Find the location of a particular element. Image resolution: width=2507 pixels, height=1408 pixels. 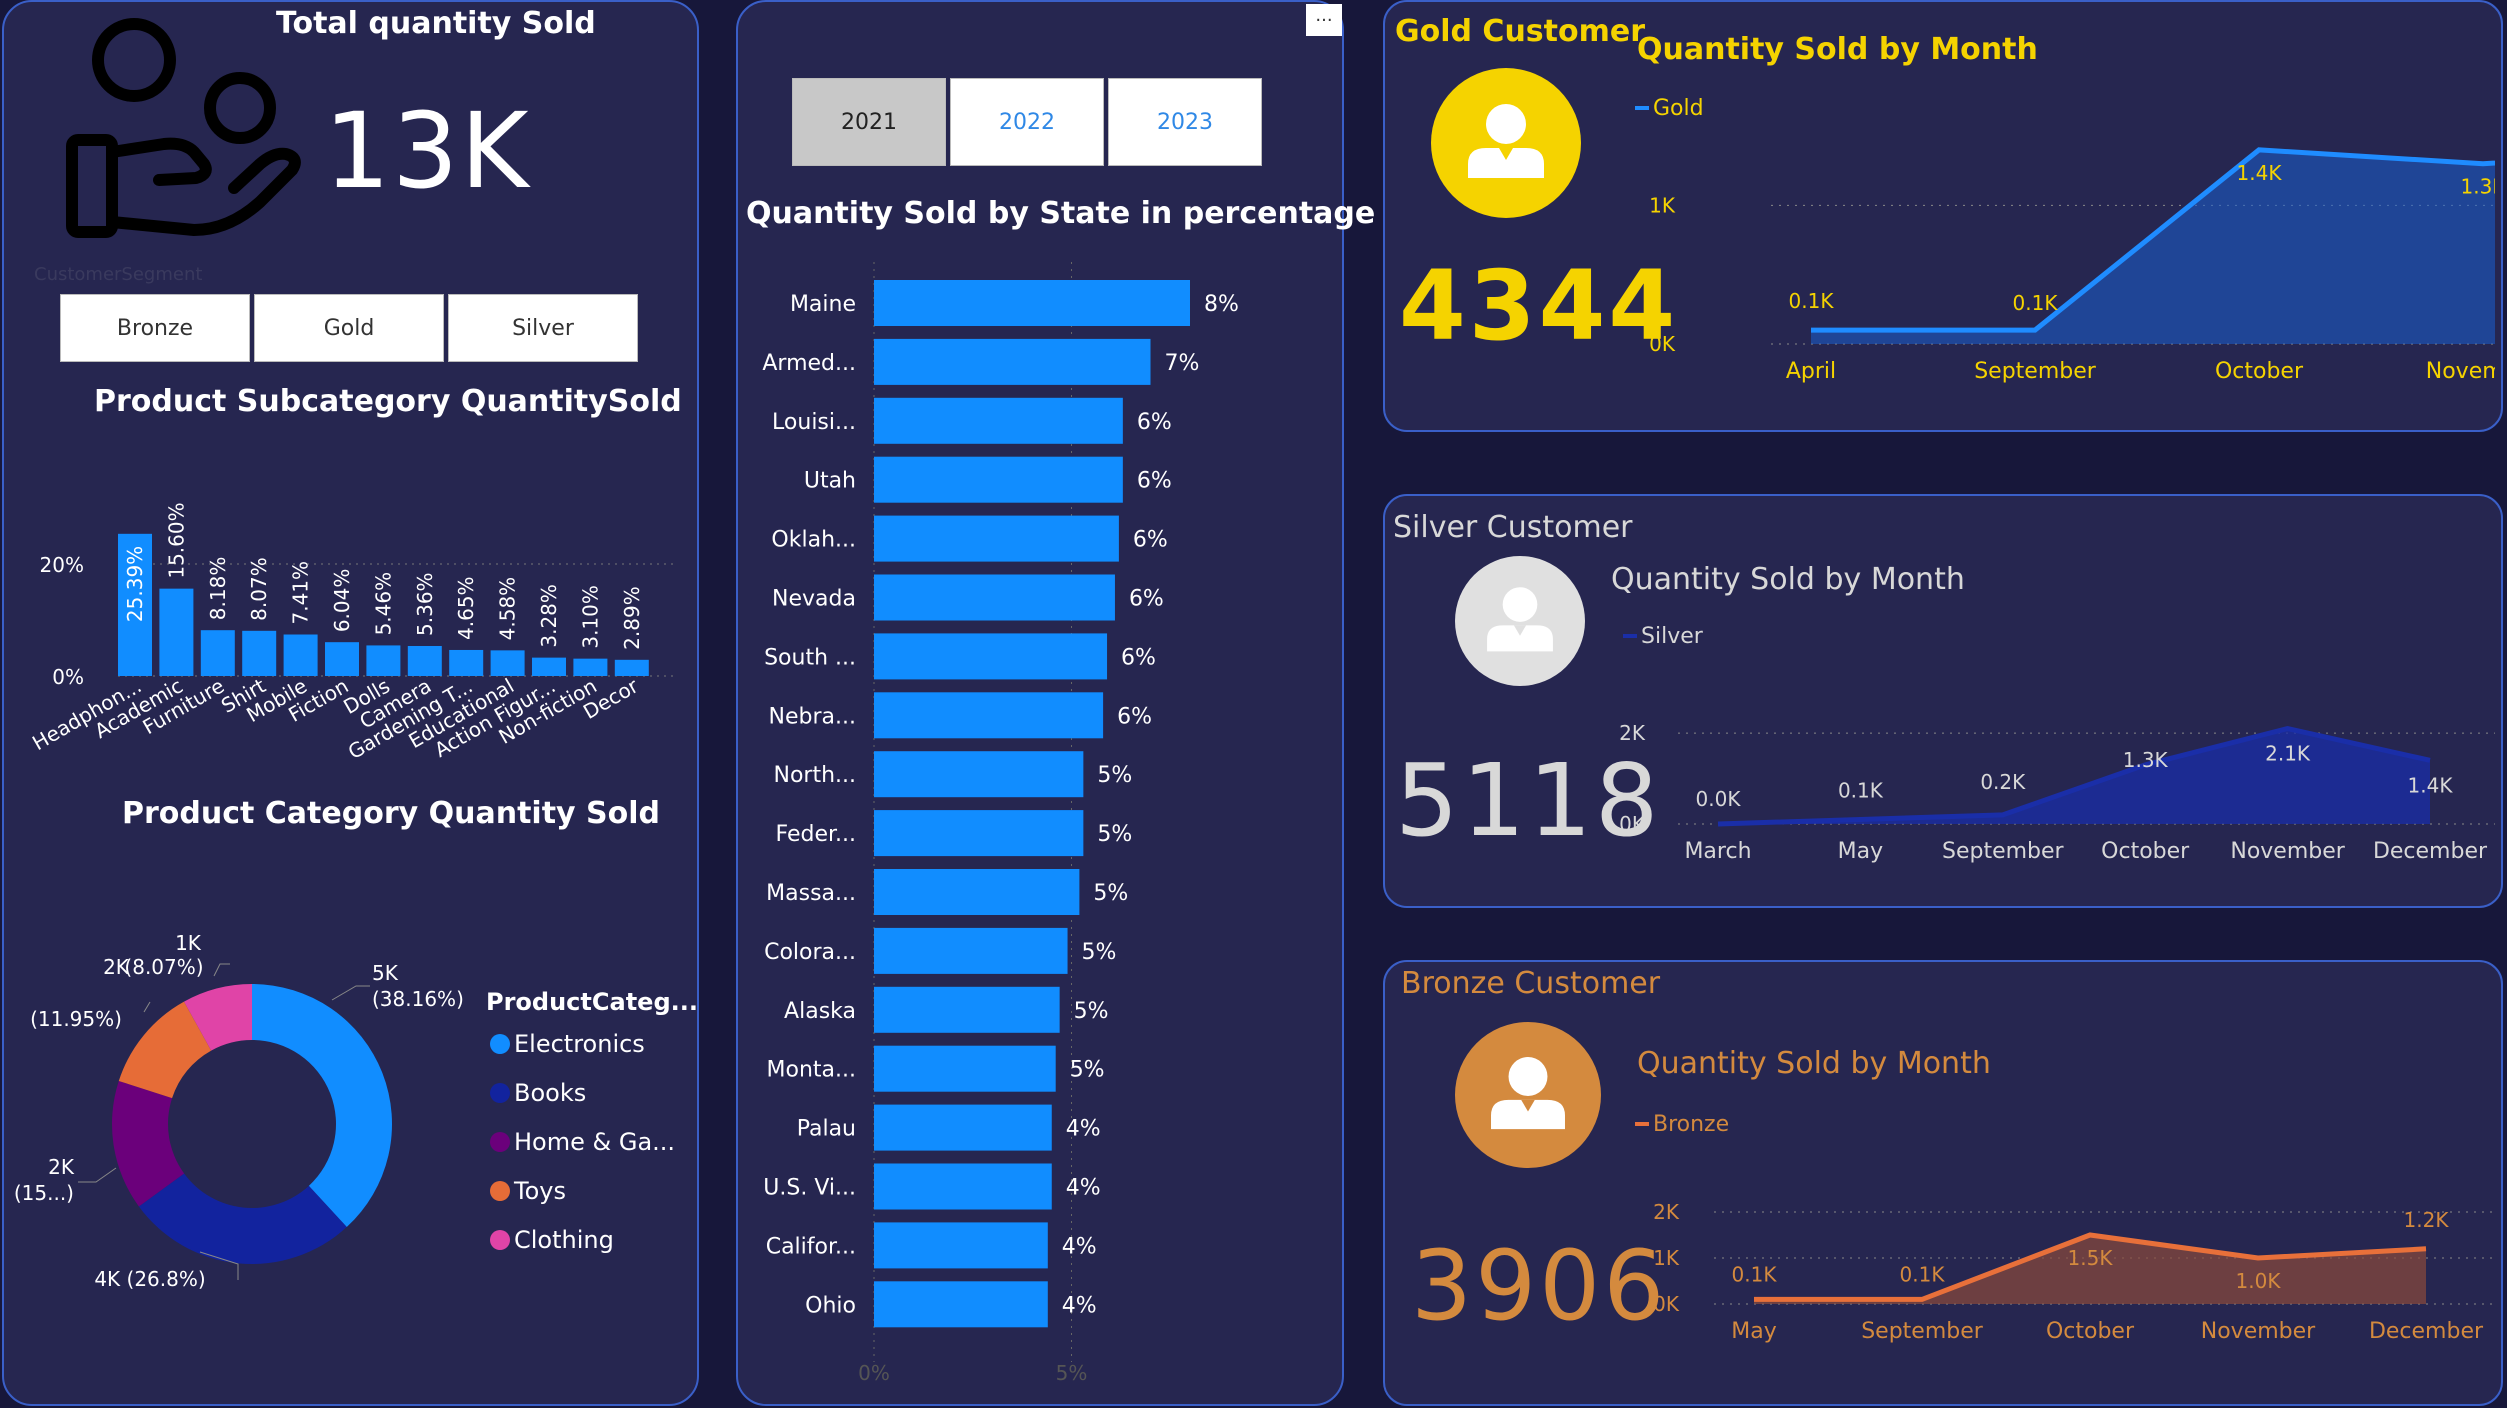

segment-slicer-label: CustomerSegment is located at coordinates (118, 274).